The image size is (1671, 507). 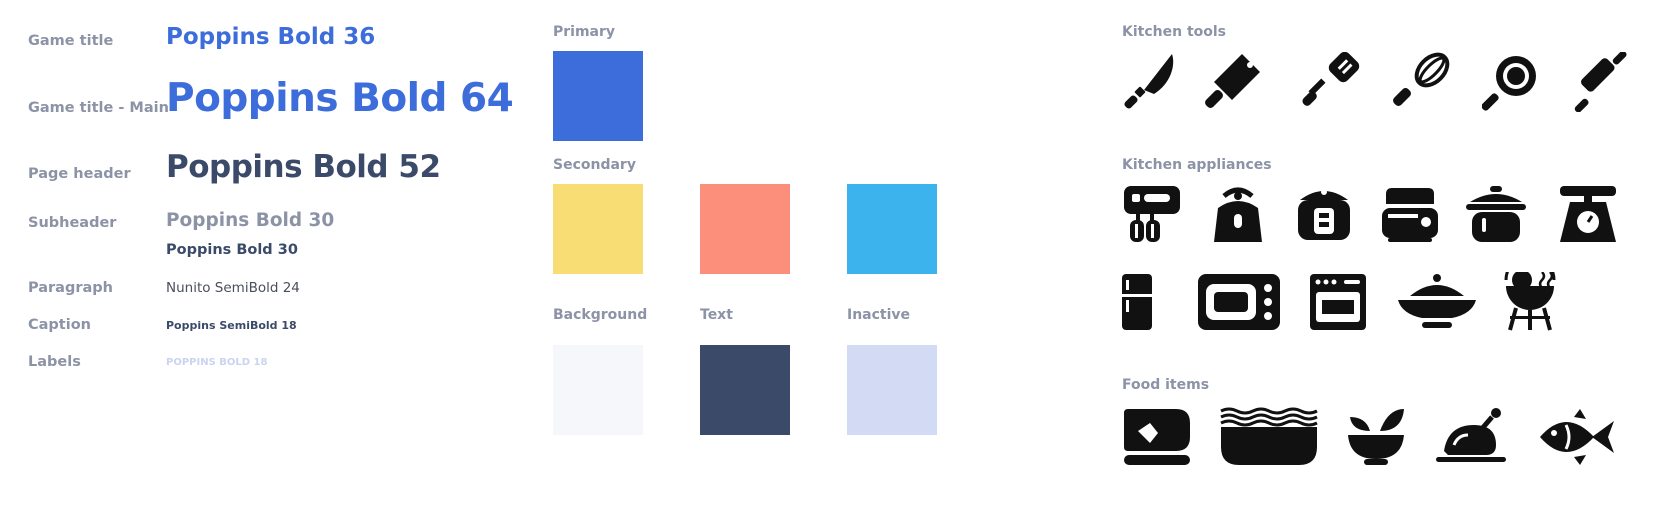 I want to click on type-label-game-title: Game title, so click(x=71, y=41).